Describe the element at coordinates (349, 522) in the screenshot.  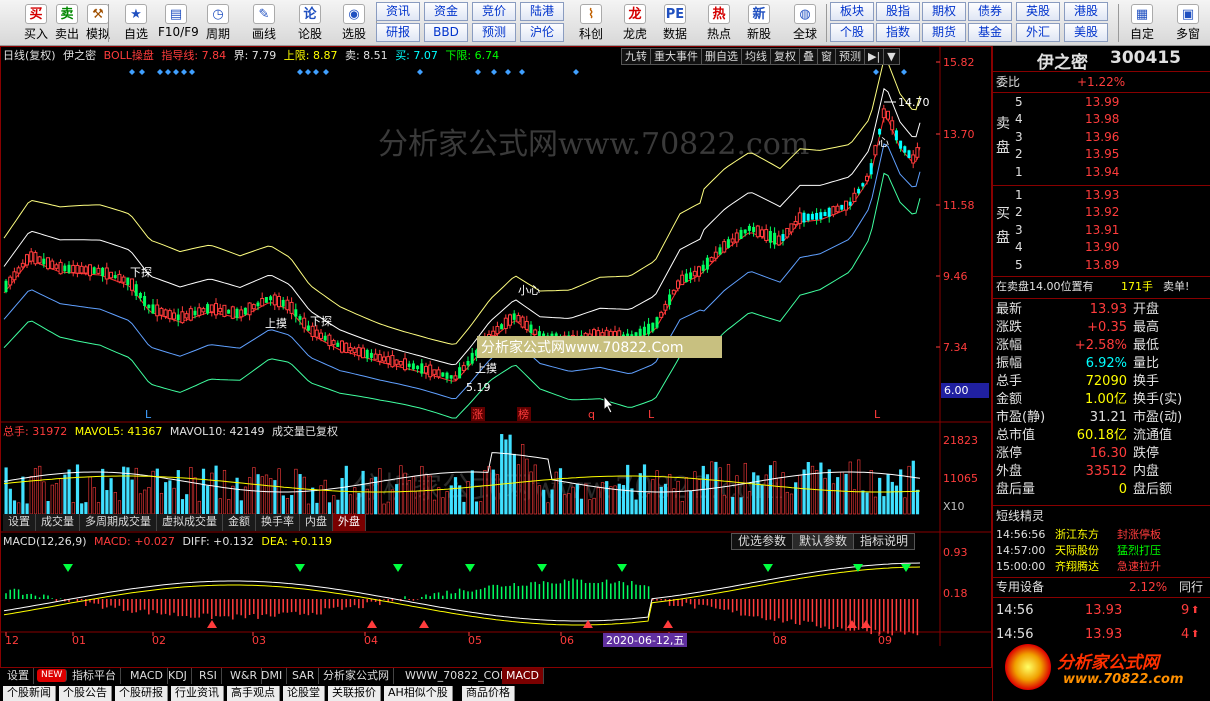
I see `volume-tab-7: 外盘` at that location.